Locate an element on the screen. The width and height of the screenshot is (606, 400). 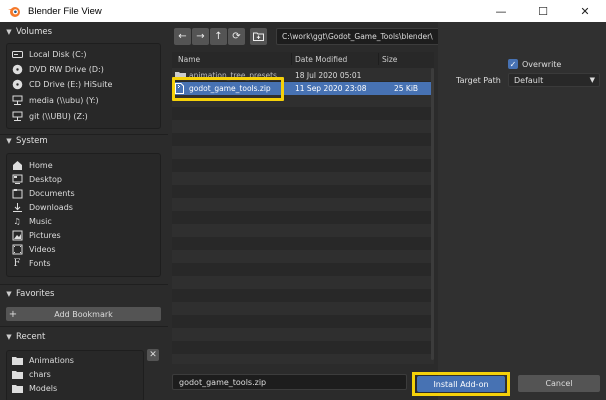
sidebar-item-desktop: Desktop is located at coordinates (36, 179).